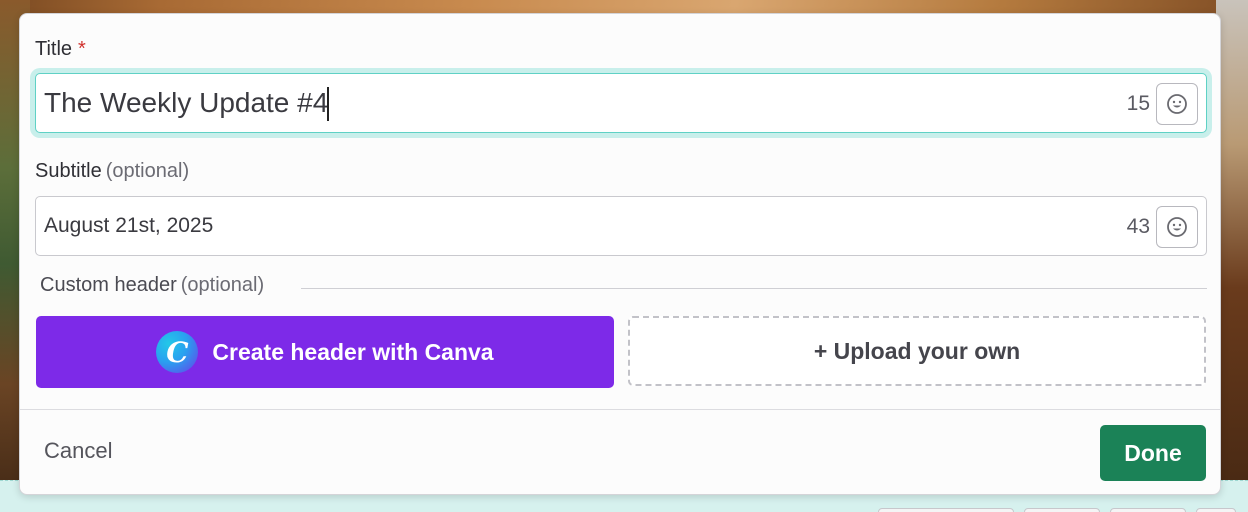 The height and width of the screenshot is (512, 1248). I want to click on subtitle-label: Subtitle (optional), so click(112, 171).